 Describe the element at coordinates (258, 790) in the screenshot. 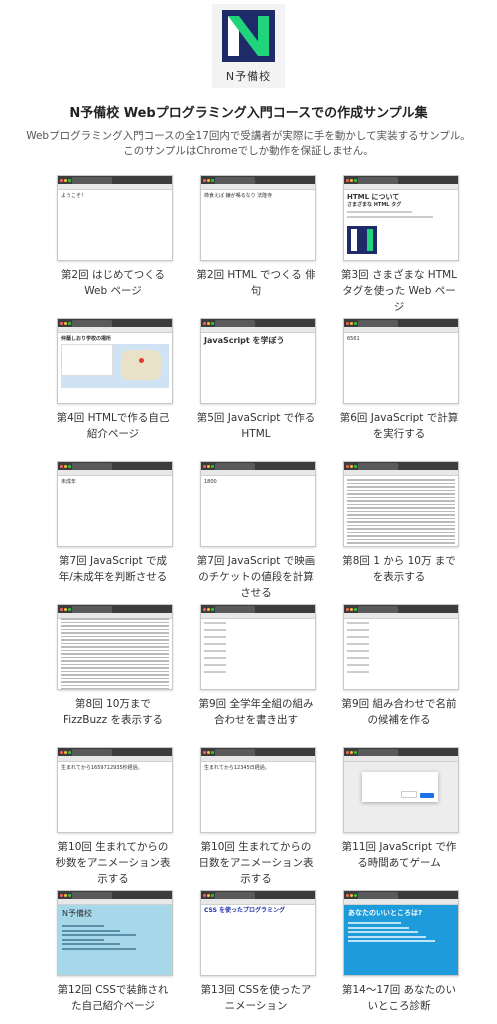

I see `sample-thumbnail: 生まれてから12345日経過。` at that location.